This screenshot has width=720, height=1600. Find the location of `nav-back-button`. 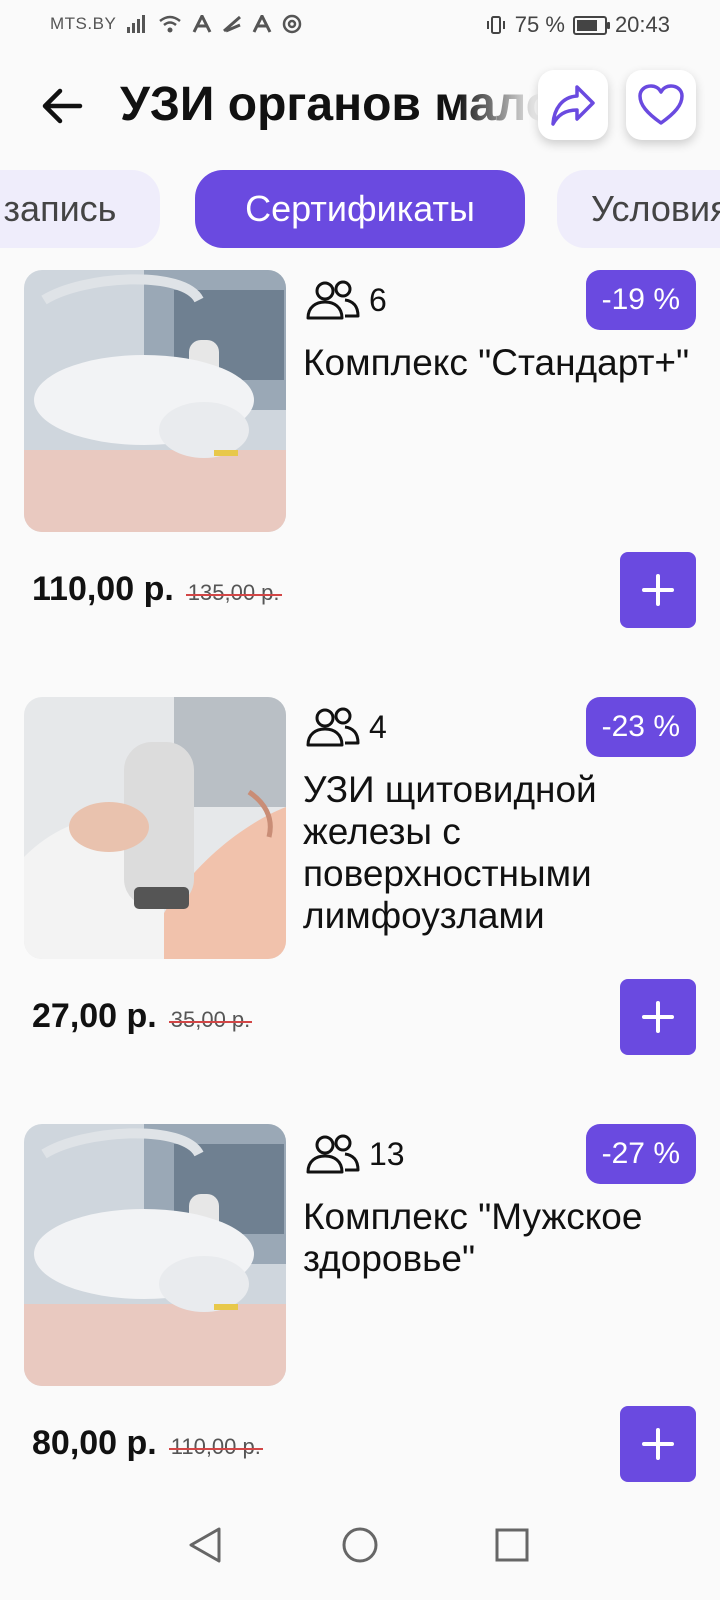

nav-back-button is located at coordinates (205, 1545).